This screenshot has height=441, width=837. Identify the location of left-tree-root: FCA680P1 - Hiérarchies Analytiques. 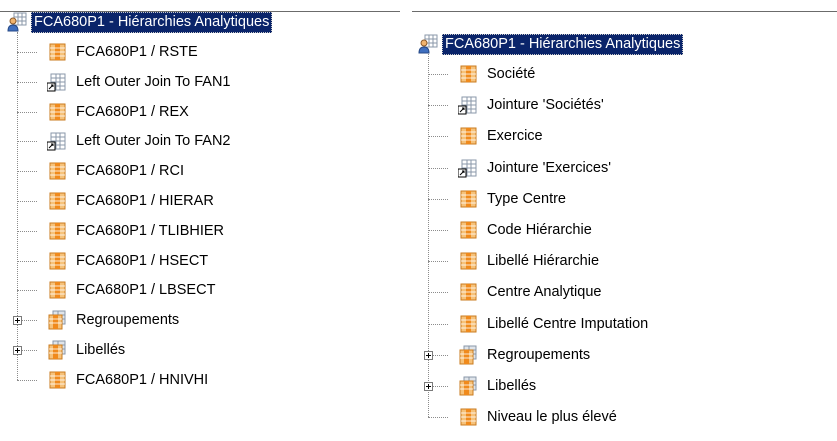
(140, 22).